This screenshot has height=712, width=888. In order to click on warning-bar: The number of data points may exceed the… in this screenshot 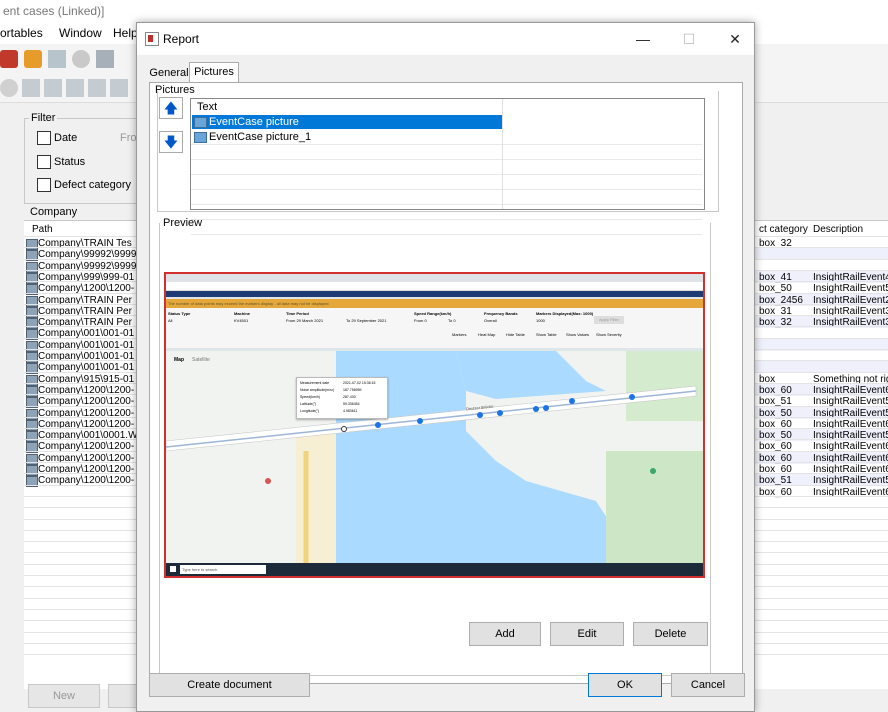, I will do `click(434, 303)`.